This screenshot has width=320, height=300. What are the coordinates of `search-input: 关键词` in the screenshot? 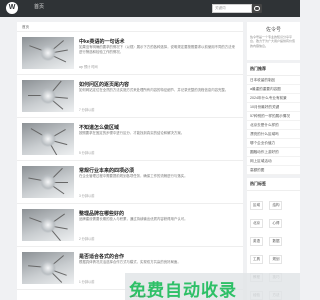 It's located at (232, 8).